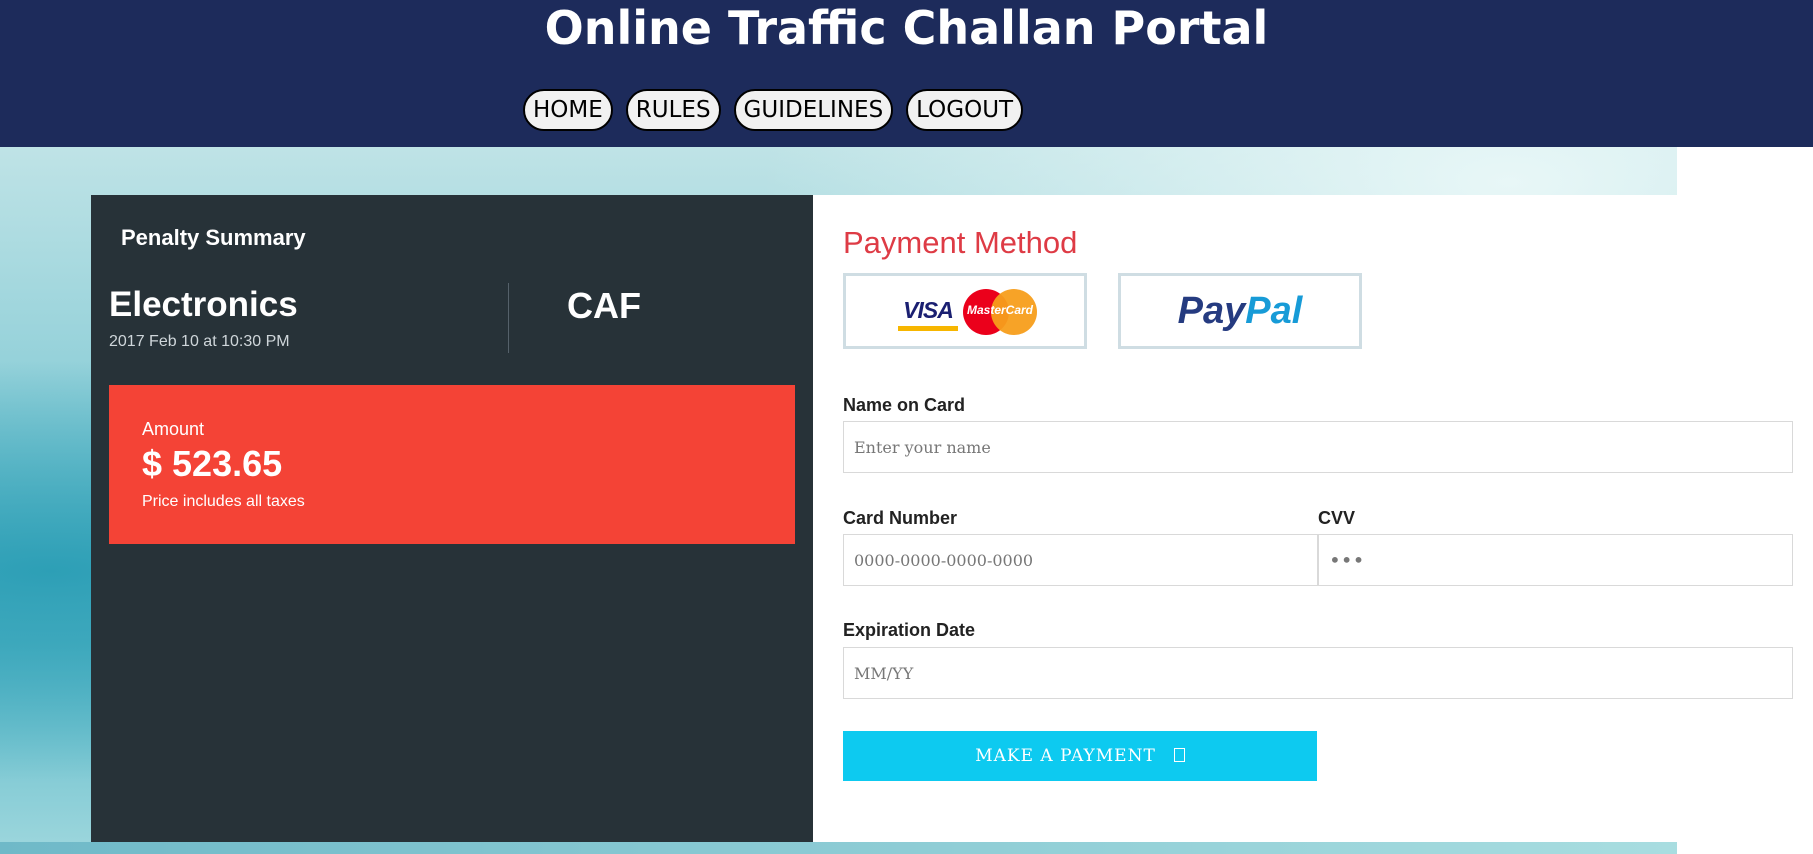  Describe the element at coordinates (965, 110) in the screenshot. I see `nav-logout-button: LOGOUT` at that location.